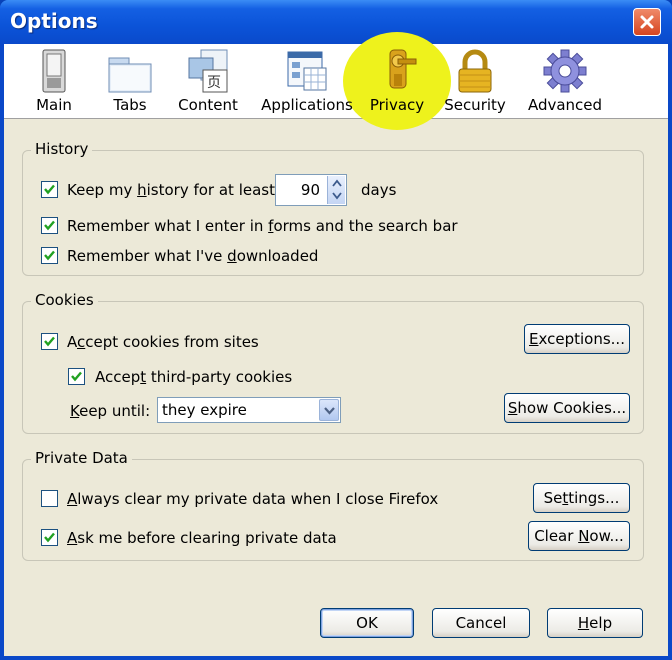  What do you see at coordinates (337, 183) in the screenshot?
I see `spin-up-icon` at bounding box center [337, 183].